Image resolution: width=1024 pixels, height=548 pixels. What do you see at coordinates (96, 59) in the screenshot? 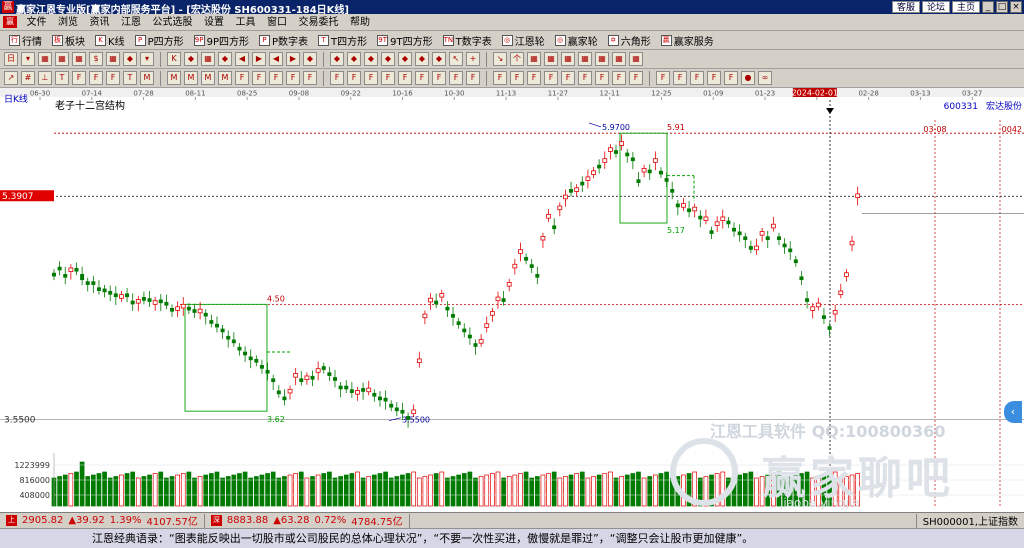
I see `drawing-tool-icon: $` at bounding box center [96, 59].